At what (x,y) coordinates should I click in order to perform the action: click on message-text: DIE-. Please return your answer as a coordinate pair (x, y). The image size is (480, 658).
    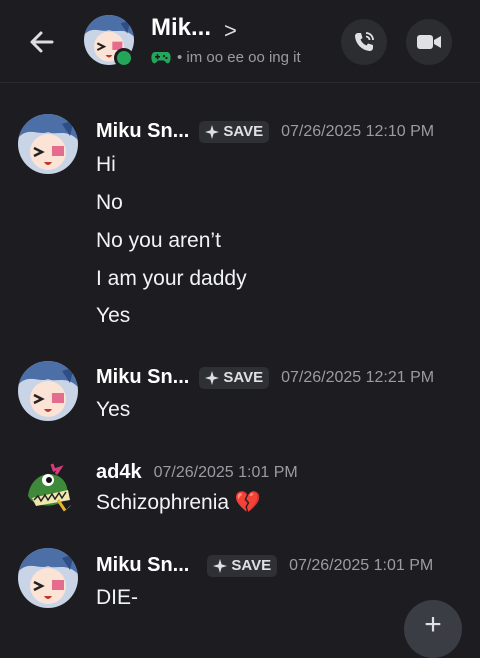
    Looking at the image, I should click on (117, 597).